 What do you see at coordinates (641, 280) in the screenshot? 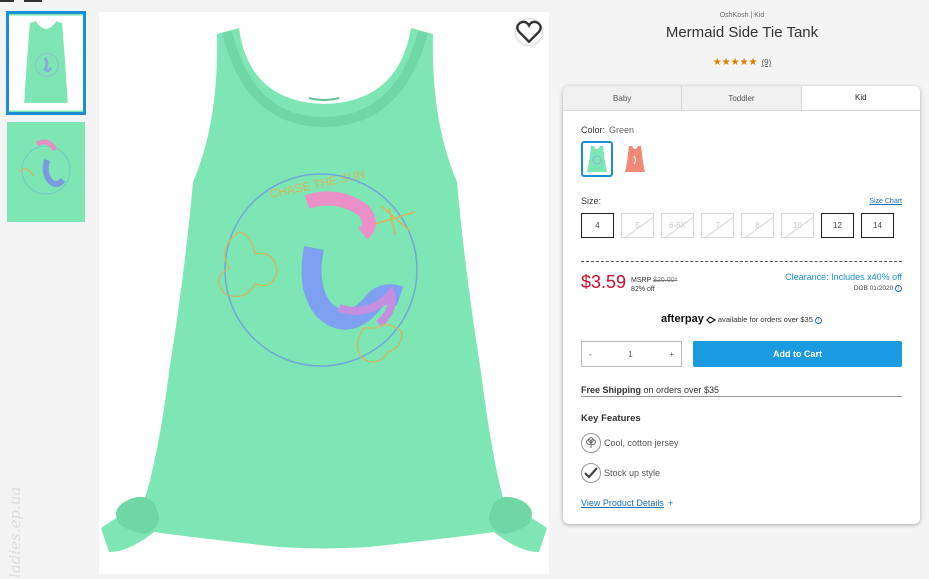
I see `msrp-label: MSRP` at bounding box center [641, 280].